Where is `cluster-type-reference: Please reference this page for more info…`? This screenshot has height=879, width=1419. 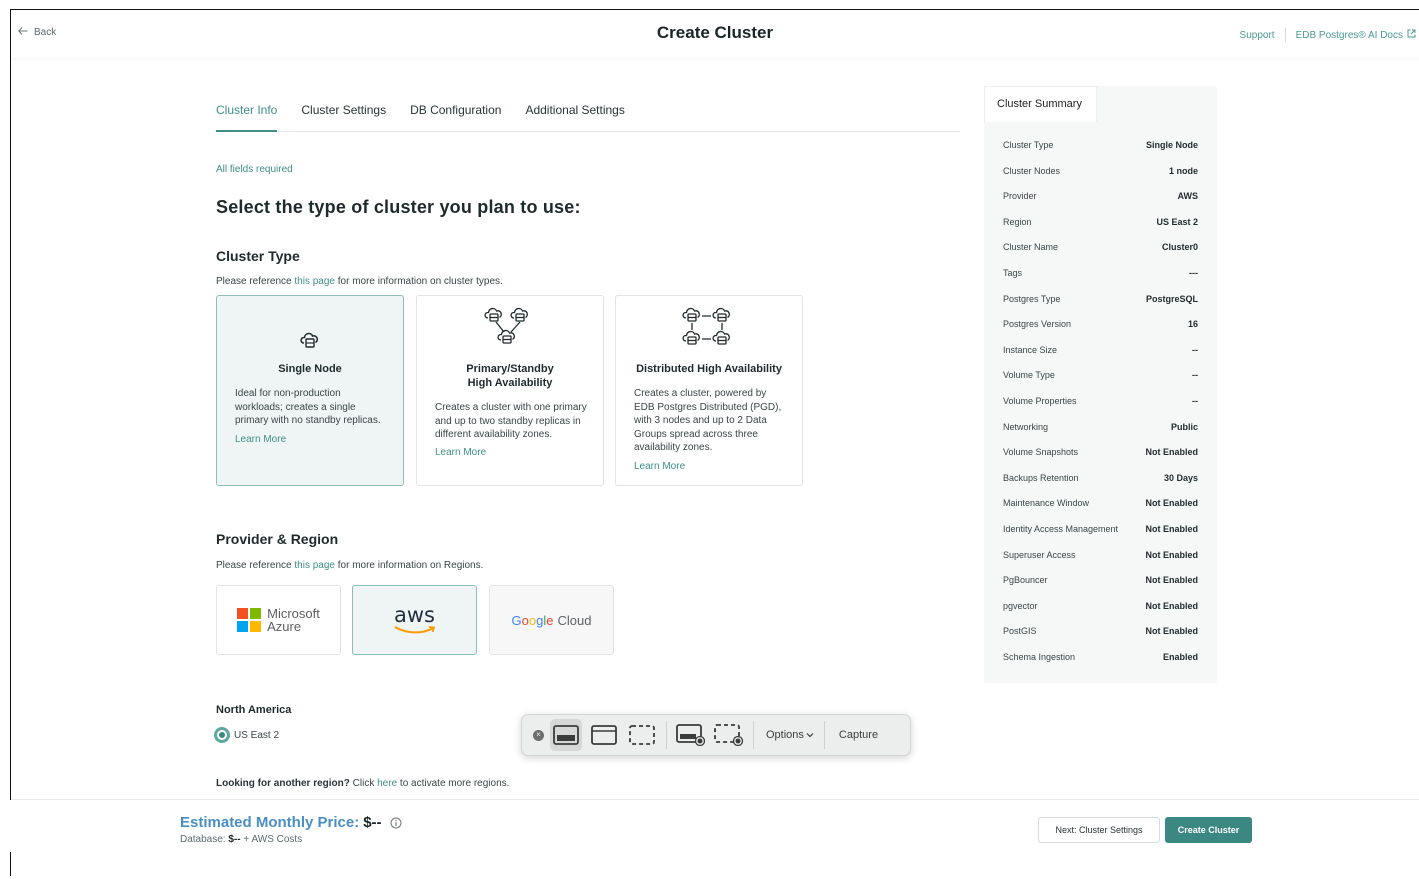 cluster-type-reference: Please reference this page for more info… is located at coordinates (359, 281).